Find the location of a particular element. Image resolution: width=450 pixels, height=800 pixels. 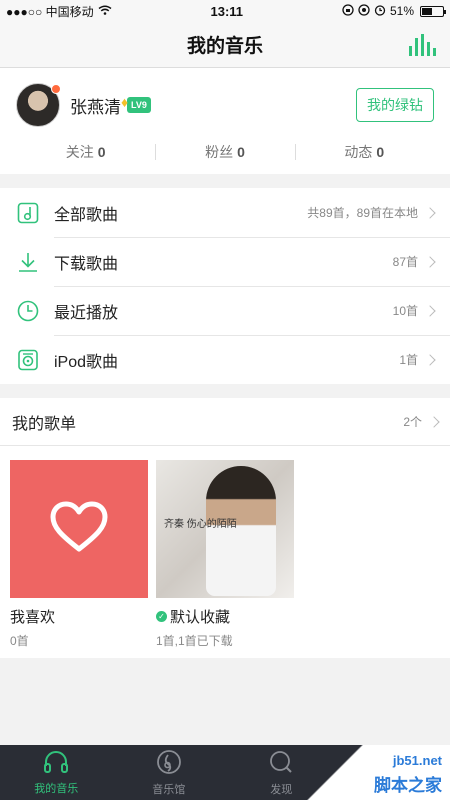

watermark: jb51.net 脚本之家 is located at coordinates (375, 772).